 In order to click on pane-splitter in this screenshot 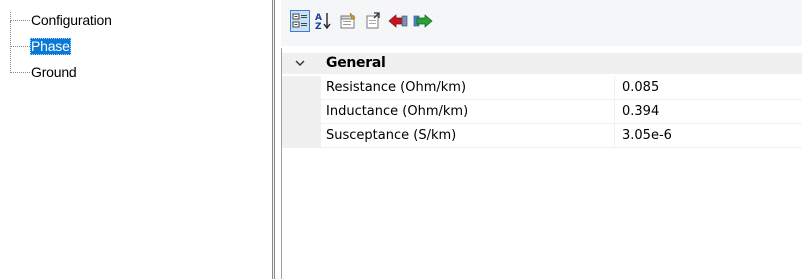, I will do `click(273, 139)`.